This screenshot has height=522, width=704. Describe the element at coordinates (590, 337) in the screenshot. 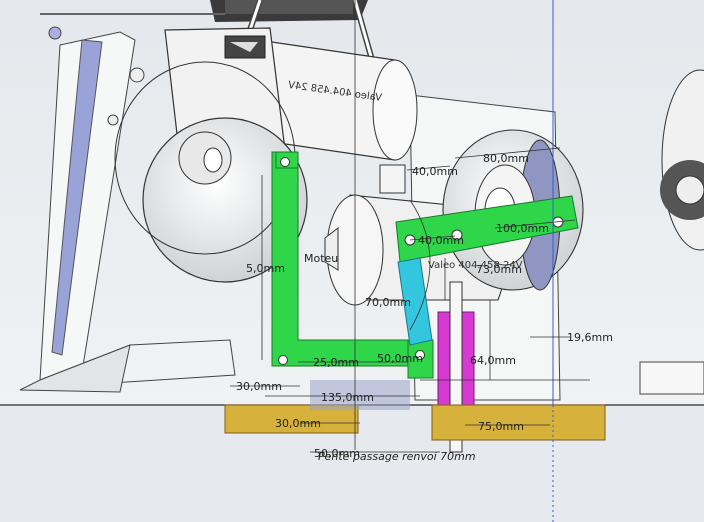

I see `dim-19: 19,6mm` at that location.